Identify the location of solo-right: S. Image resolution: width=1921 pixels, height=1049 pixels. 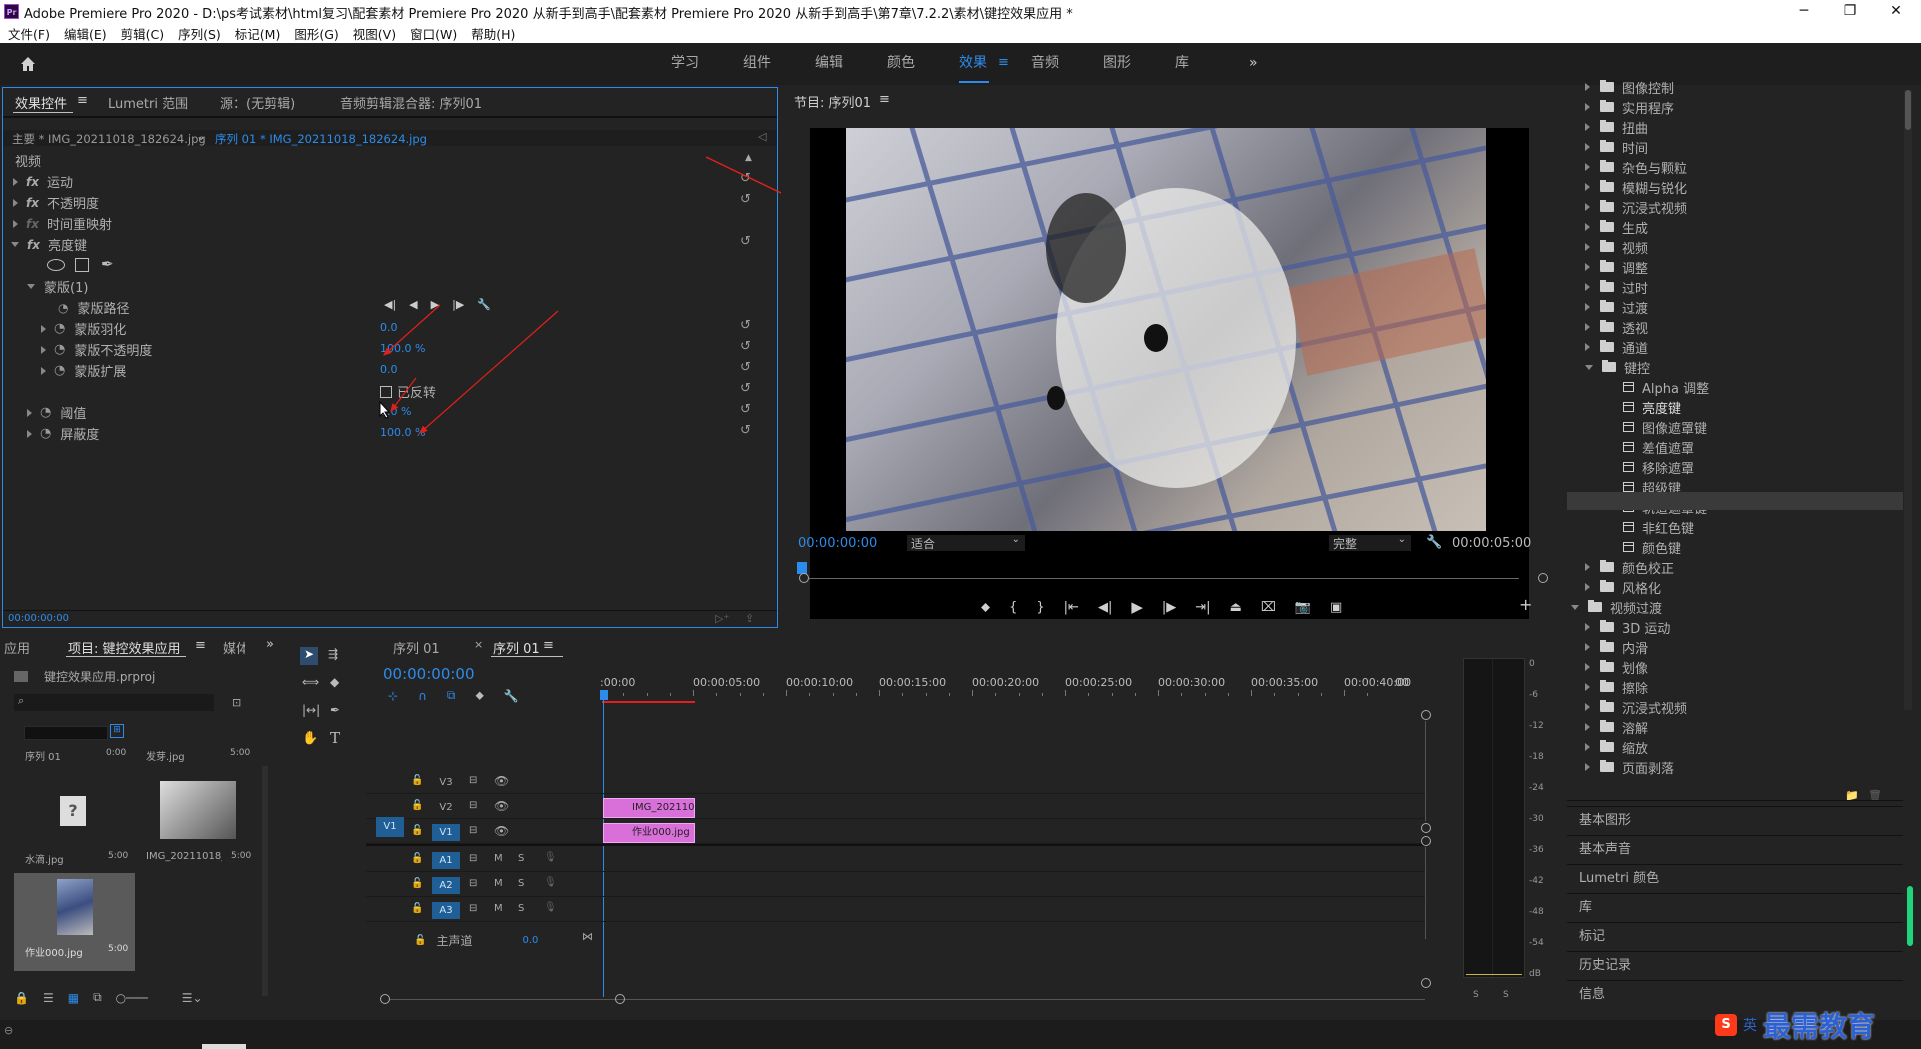
(1506, 995).